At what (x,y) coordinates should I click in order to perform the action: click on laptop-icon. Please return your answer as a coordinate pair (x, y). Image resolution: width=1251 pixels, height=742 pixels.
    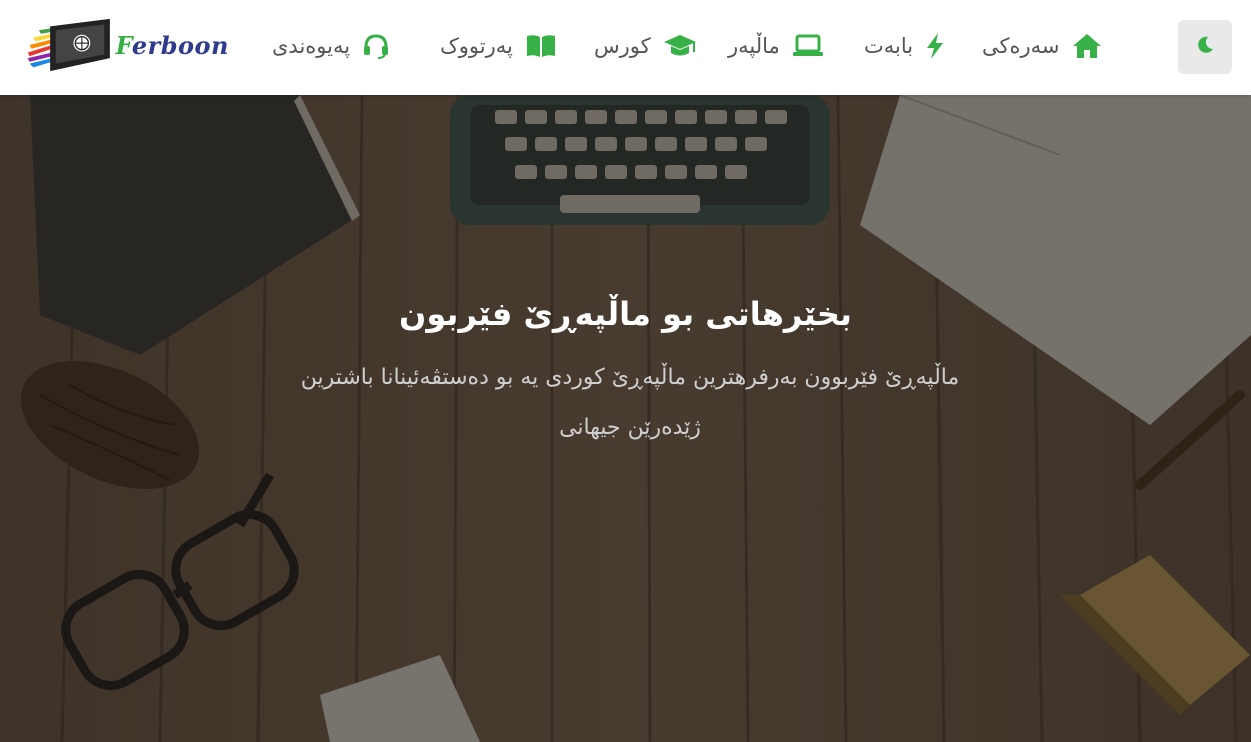
    Looking at the image, I should click on (808, 46).